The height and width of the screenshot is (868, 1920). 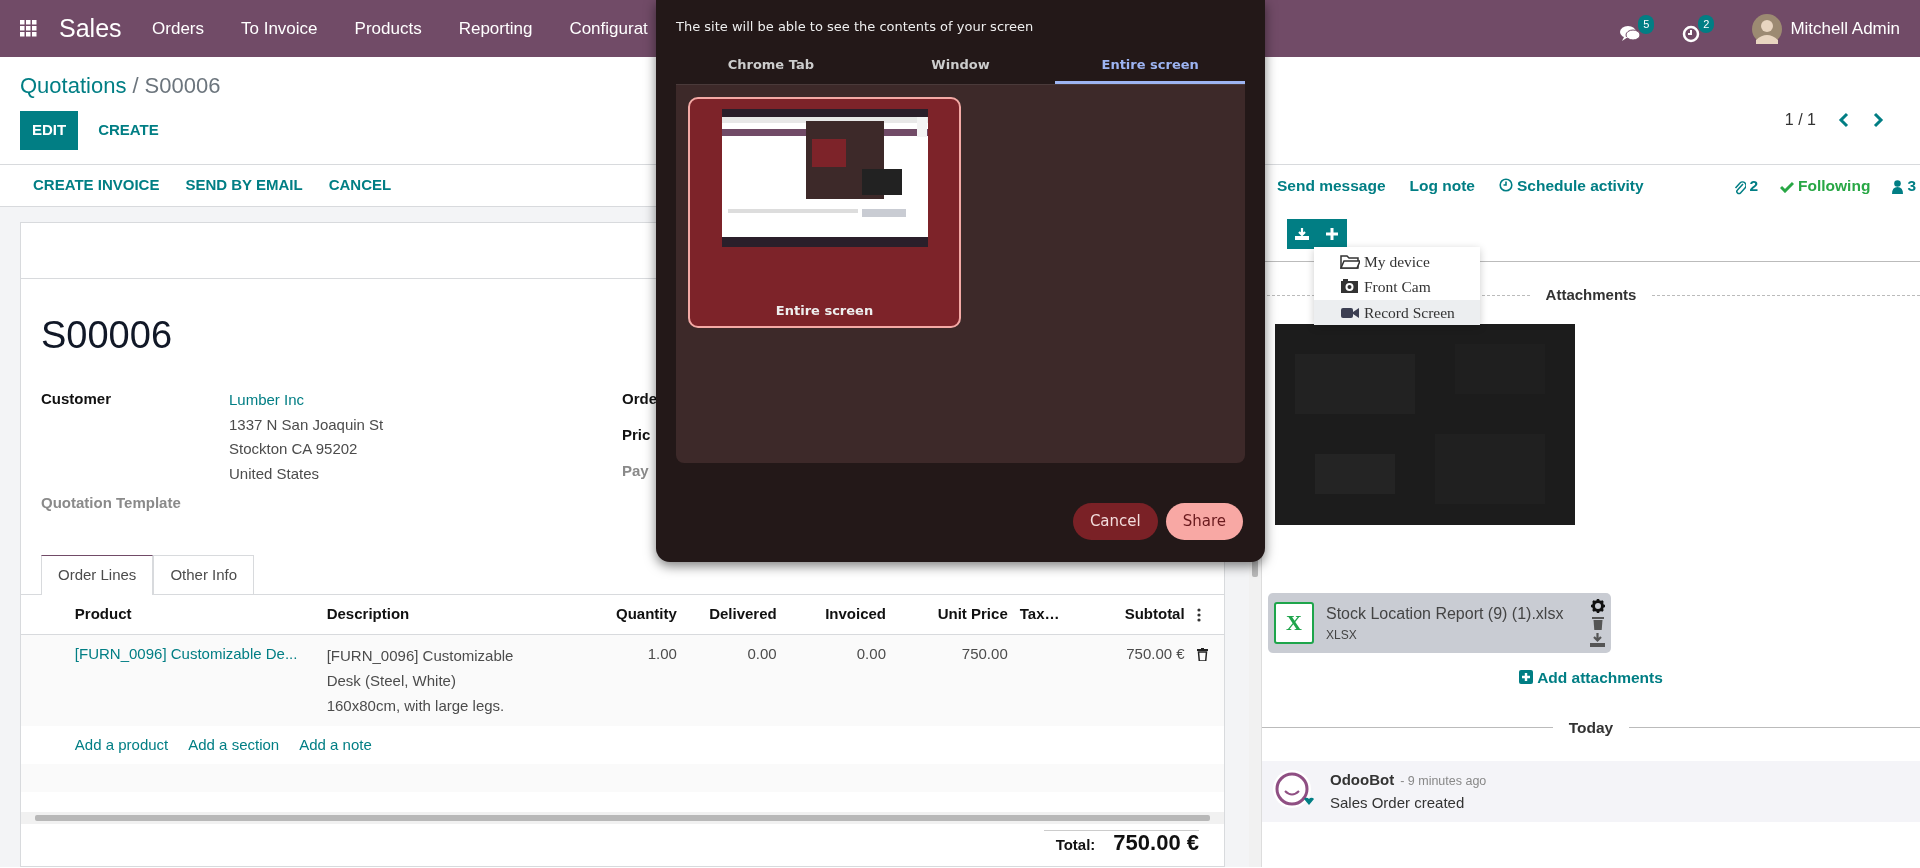 What do you see at coordinates (622, 818) in the screenshot?
I see `horizontal-scrollbar` at bounding box center [622, 818].